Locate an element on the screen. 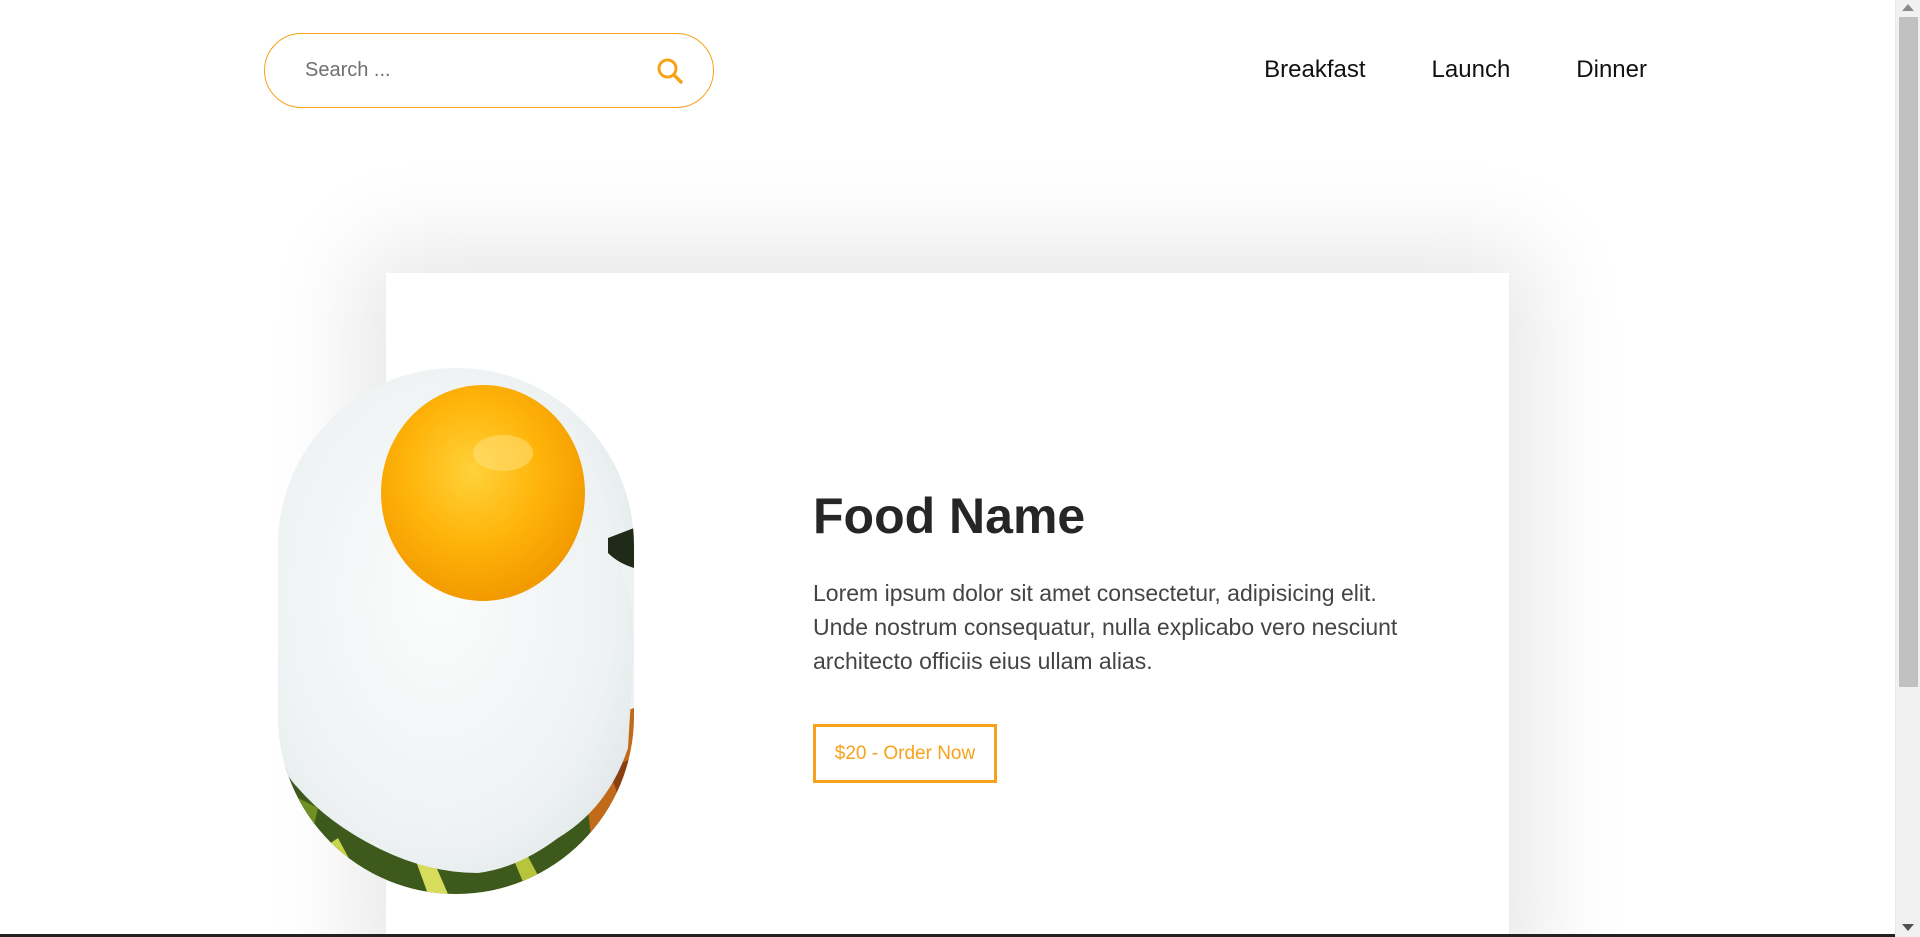 The width and height of the screenshot is (1920, 937). scroll-down-icon is located at coordinates (1908, 927).